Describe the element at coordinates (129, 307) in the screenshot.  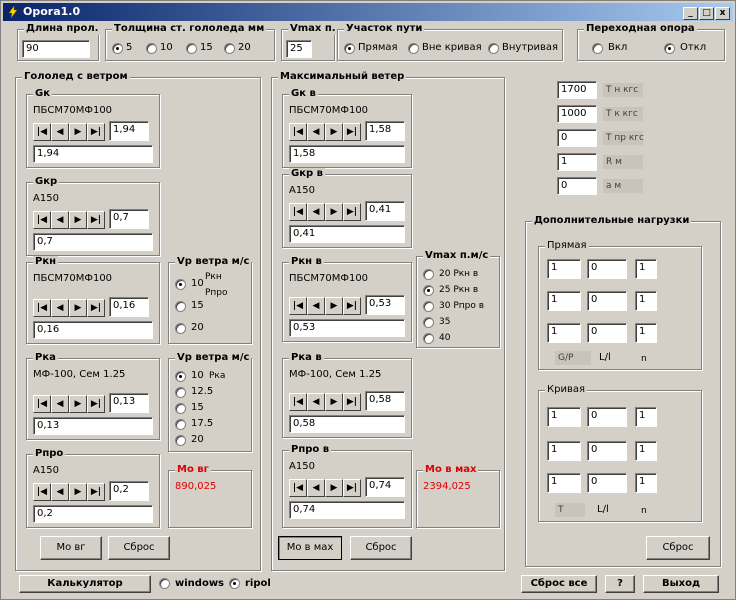
I see `ice-pkg-spin: 0,16` at that location.